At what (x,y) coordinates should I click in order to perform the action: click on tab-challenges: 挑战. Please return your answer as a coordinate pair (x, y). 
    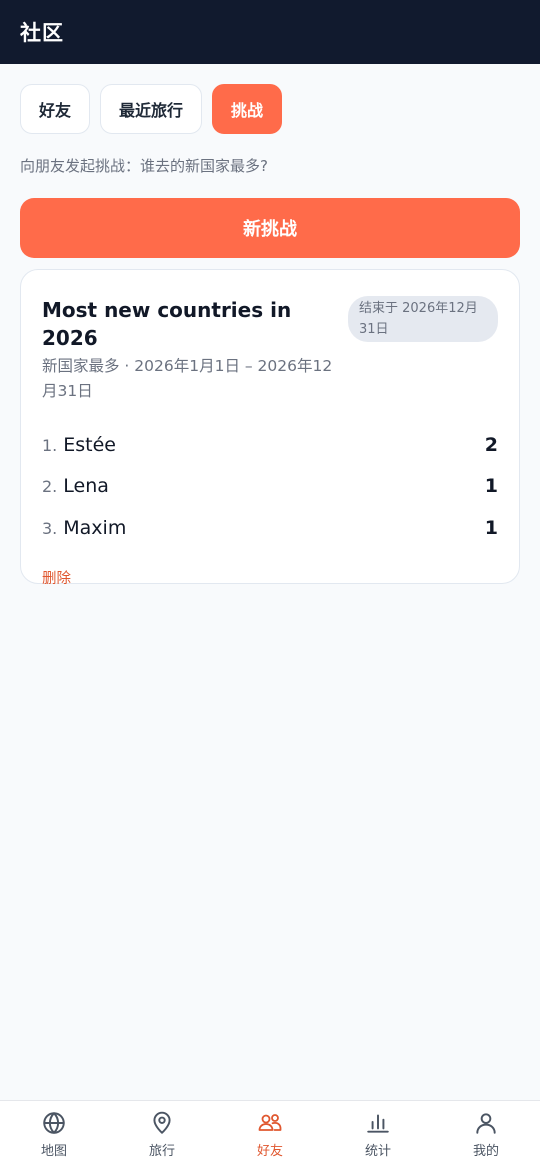
    Looking at the image, I should click on (247, 109).